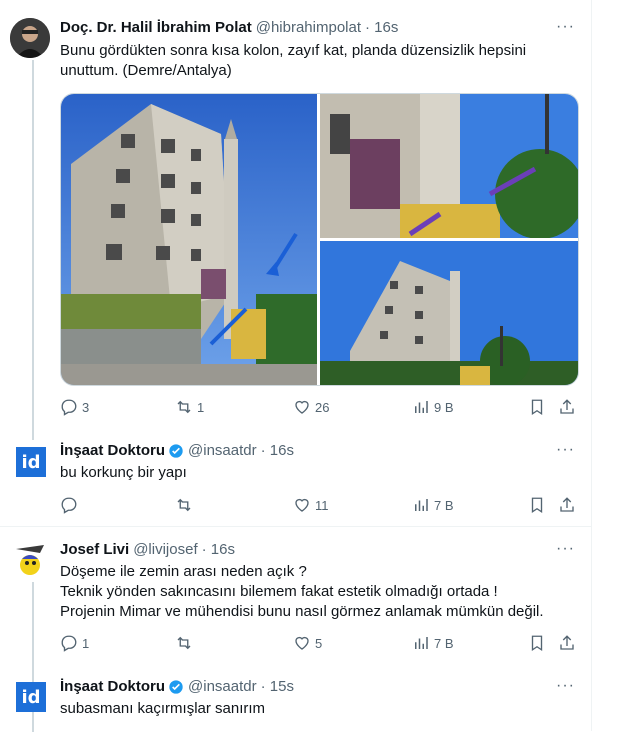 The width and height of the screenshot is (622, 732). Describe the element at coordinates (449, 166) in the screenshot. I see `photo-detail-top-right` at that location.